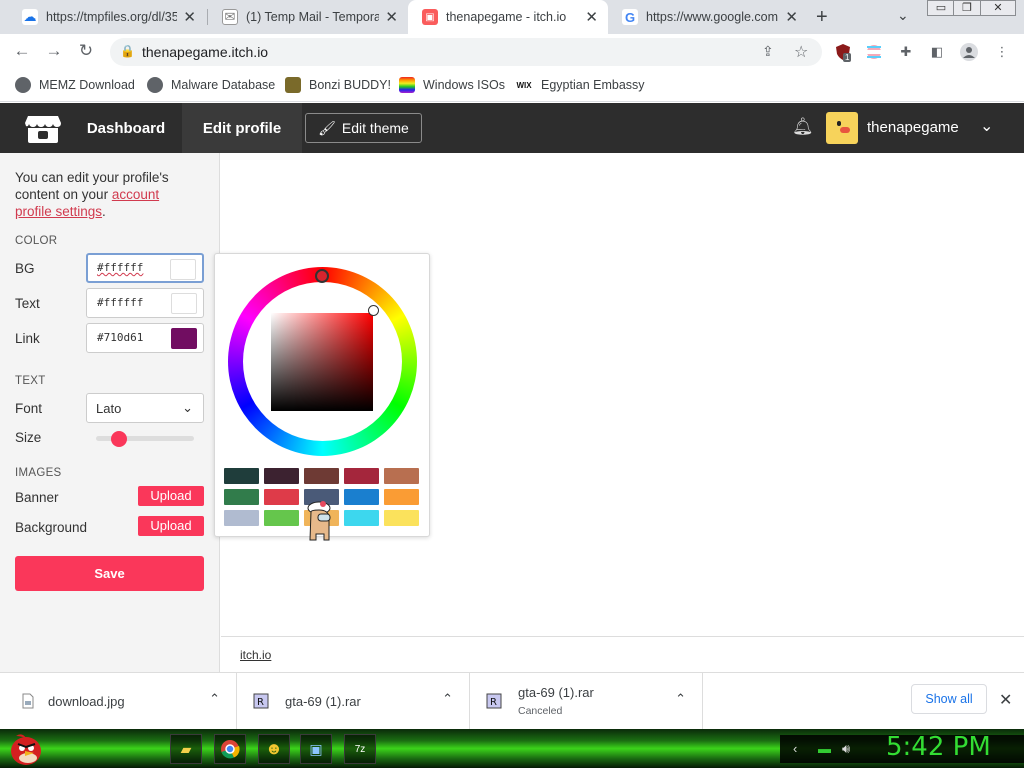  Describe the element at coordinates (586, 701) in the screenshot. I see `download-item: R gta-69 (1).rar Canceled ⌃` at that location.